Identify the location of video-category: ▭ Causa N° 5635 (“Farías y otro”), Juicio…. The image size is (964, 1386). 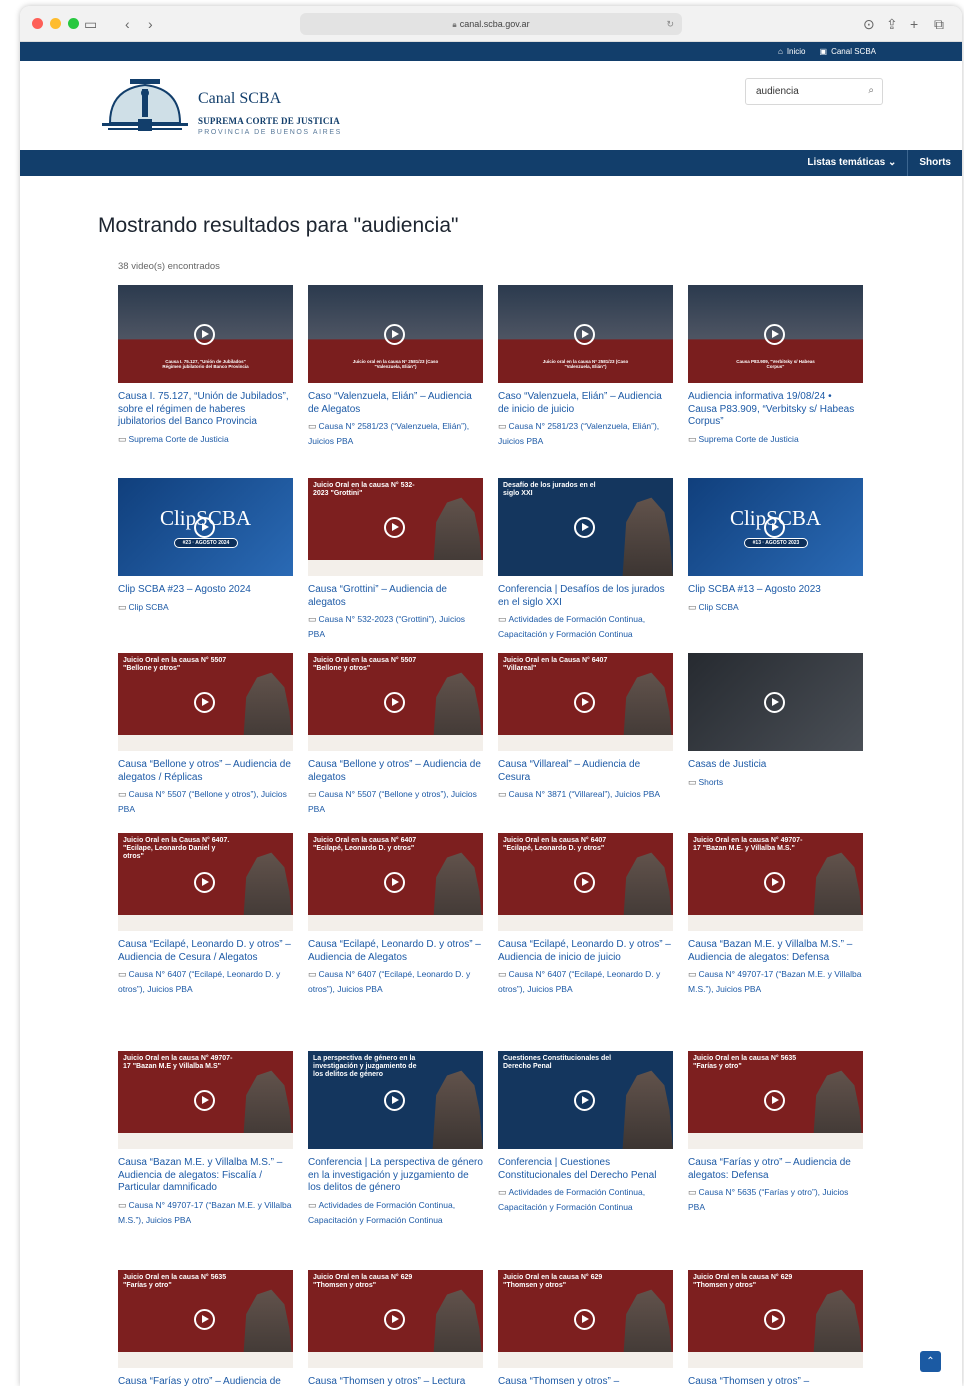
(775, 1200).